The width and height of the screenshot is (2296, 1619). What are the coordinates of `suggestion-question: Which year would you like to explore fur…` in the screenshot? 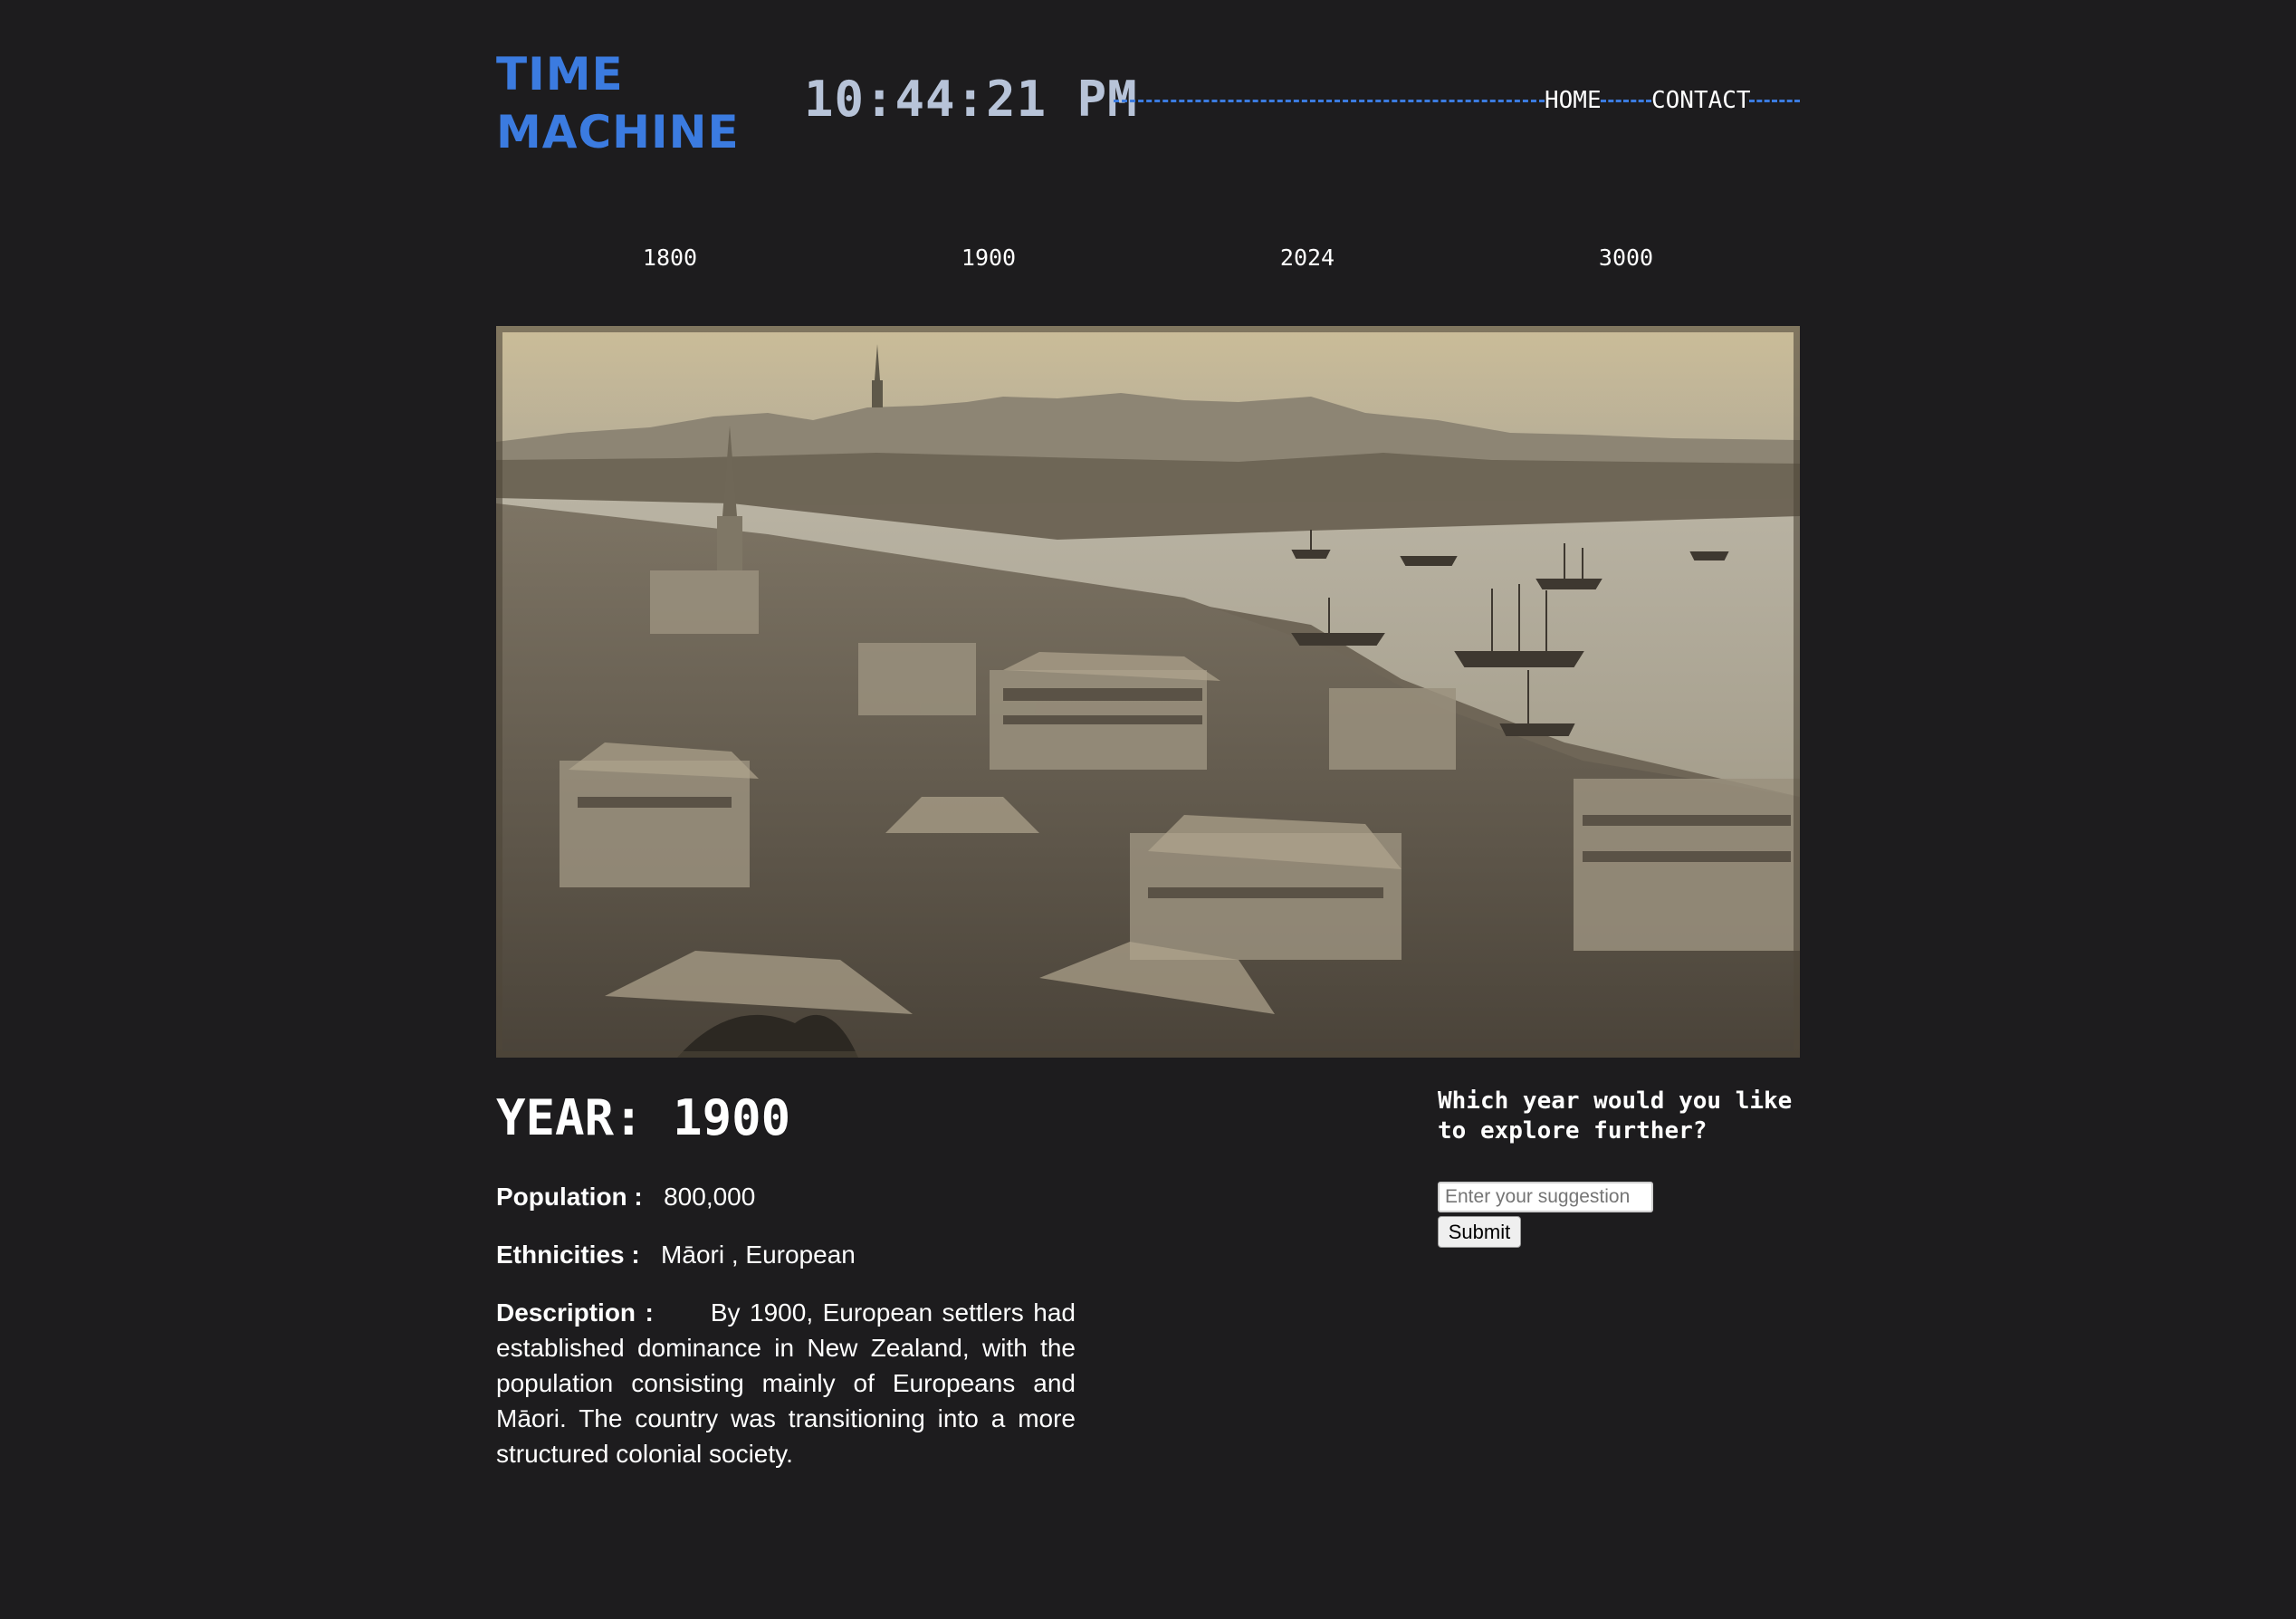 It's located at (1615, 1116).